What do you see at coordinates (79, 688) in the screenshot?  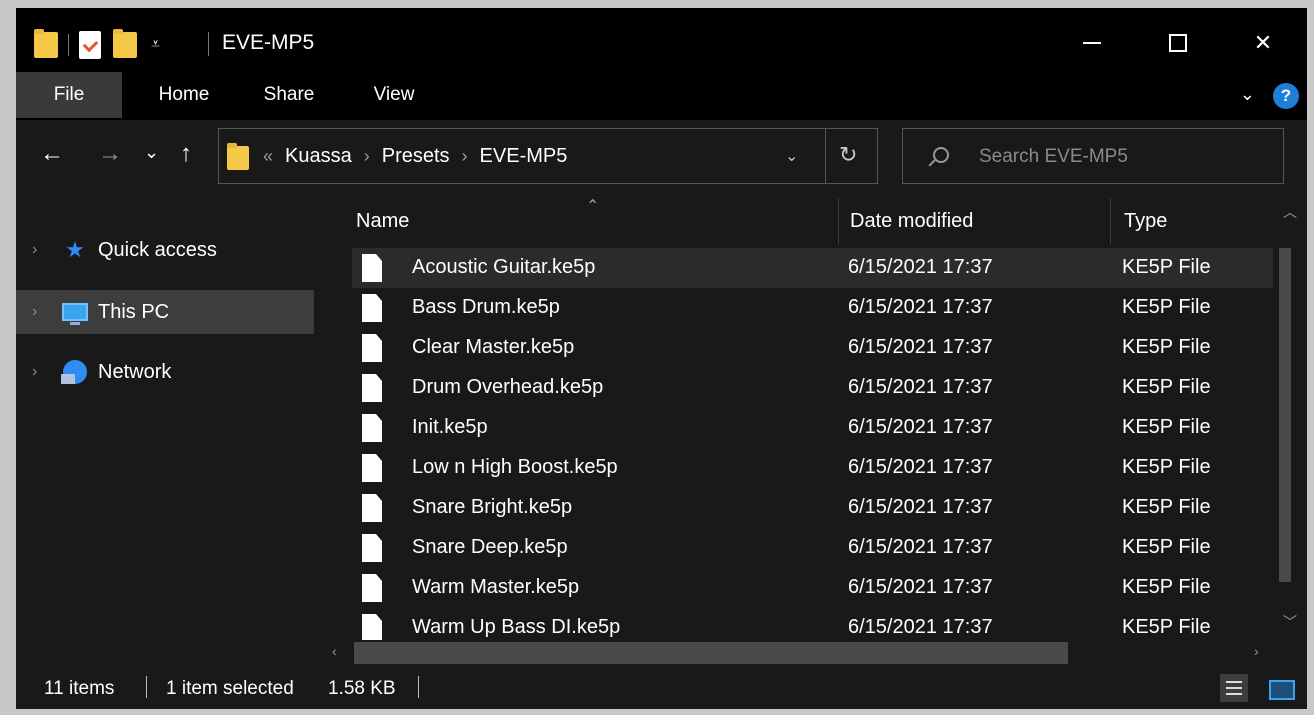 I see `item-count: 11 items` at bounding box center [79, 688].